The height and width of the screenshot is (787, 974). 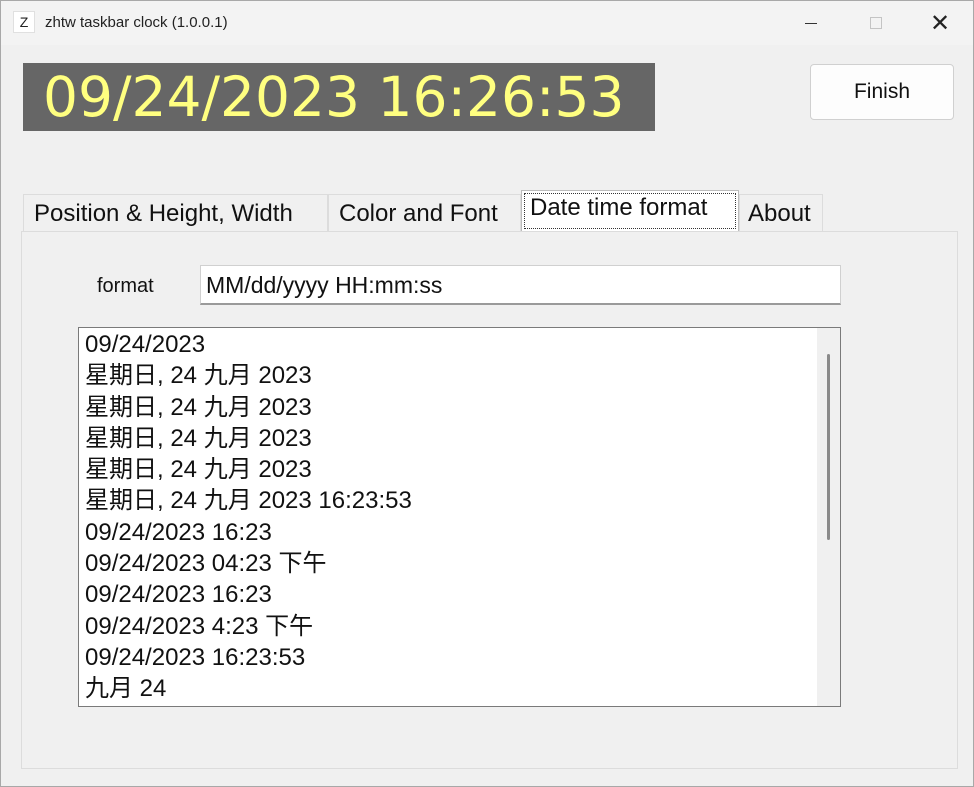 I want to click on format-input: MM/dd/yyyy HH:mm:ss, so click(x=520, y=285).